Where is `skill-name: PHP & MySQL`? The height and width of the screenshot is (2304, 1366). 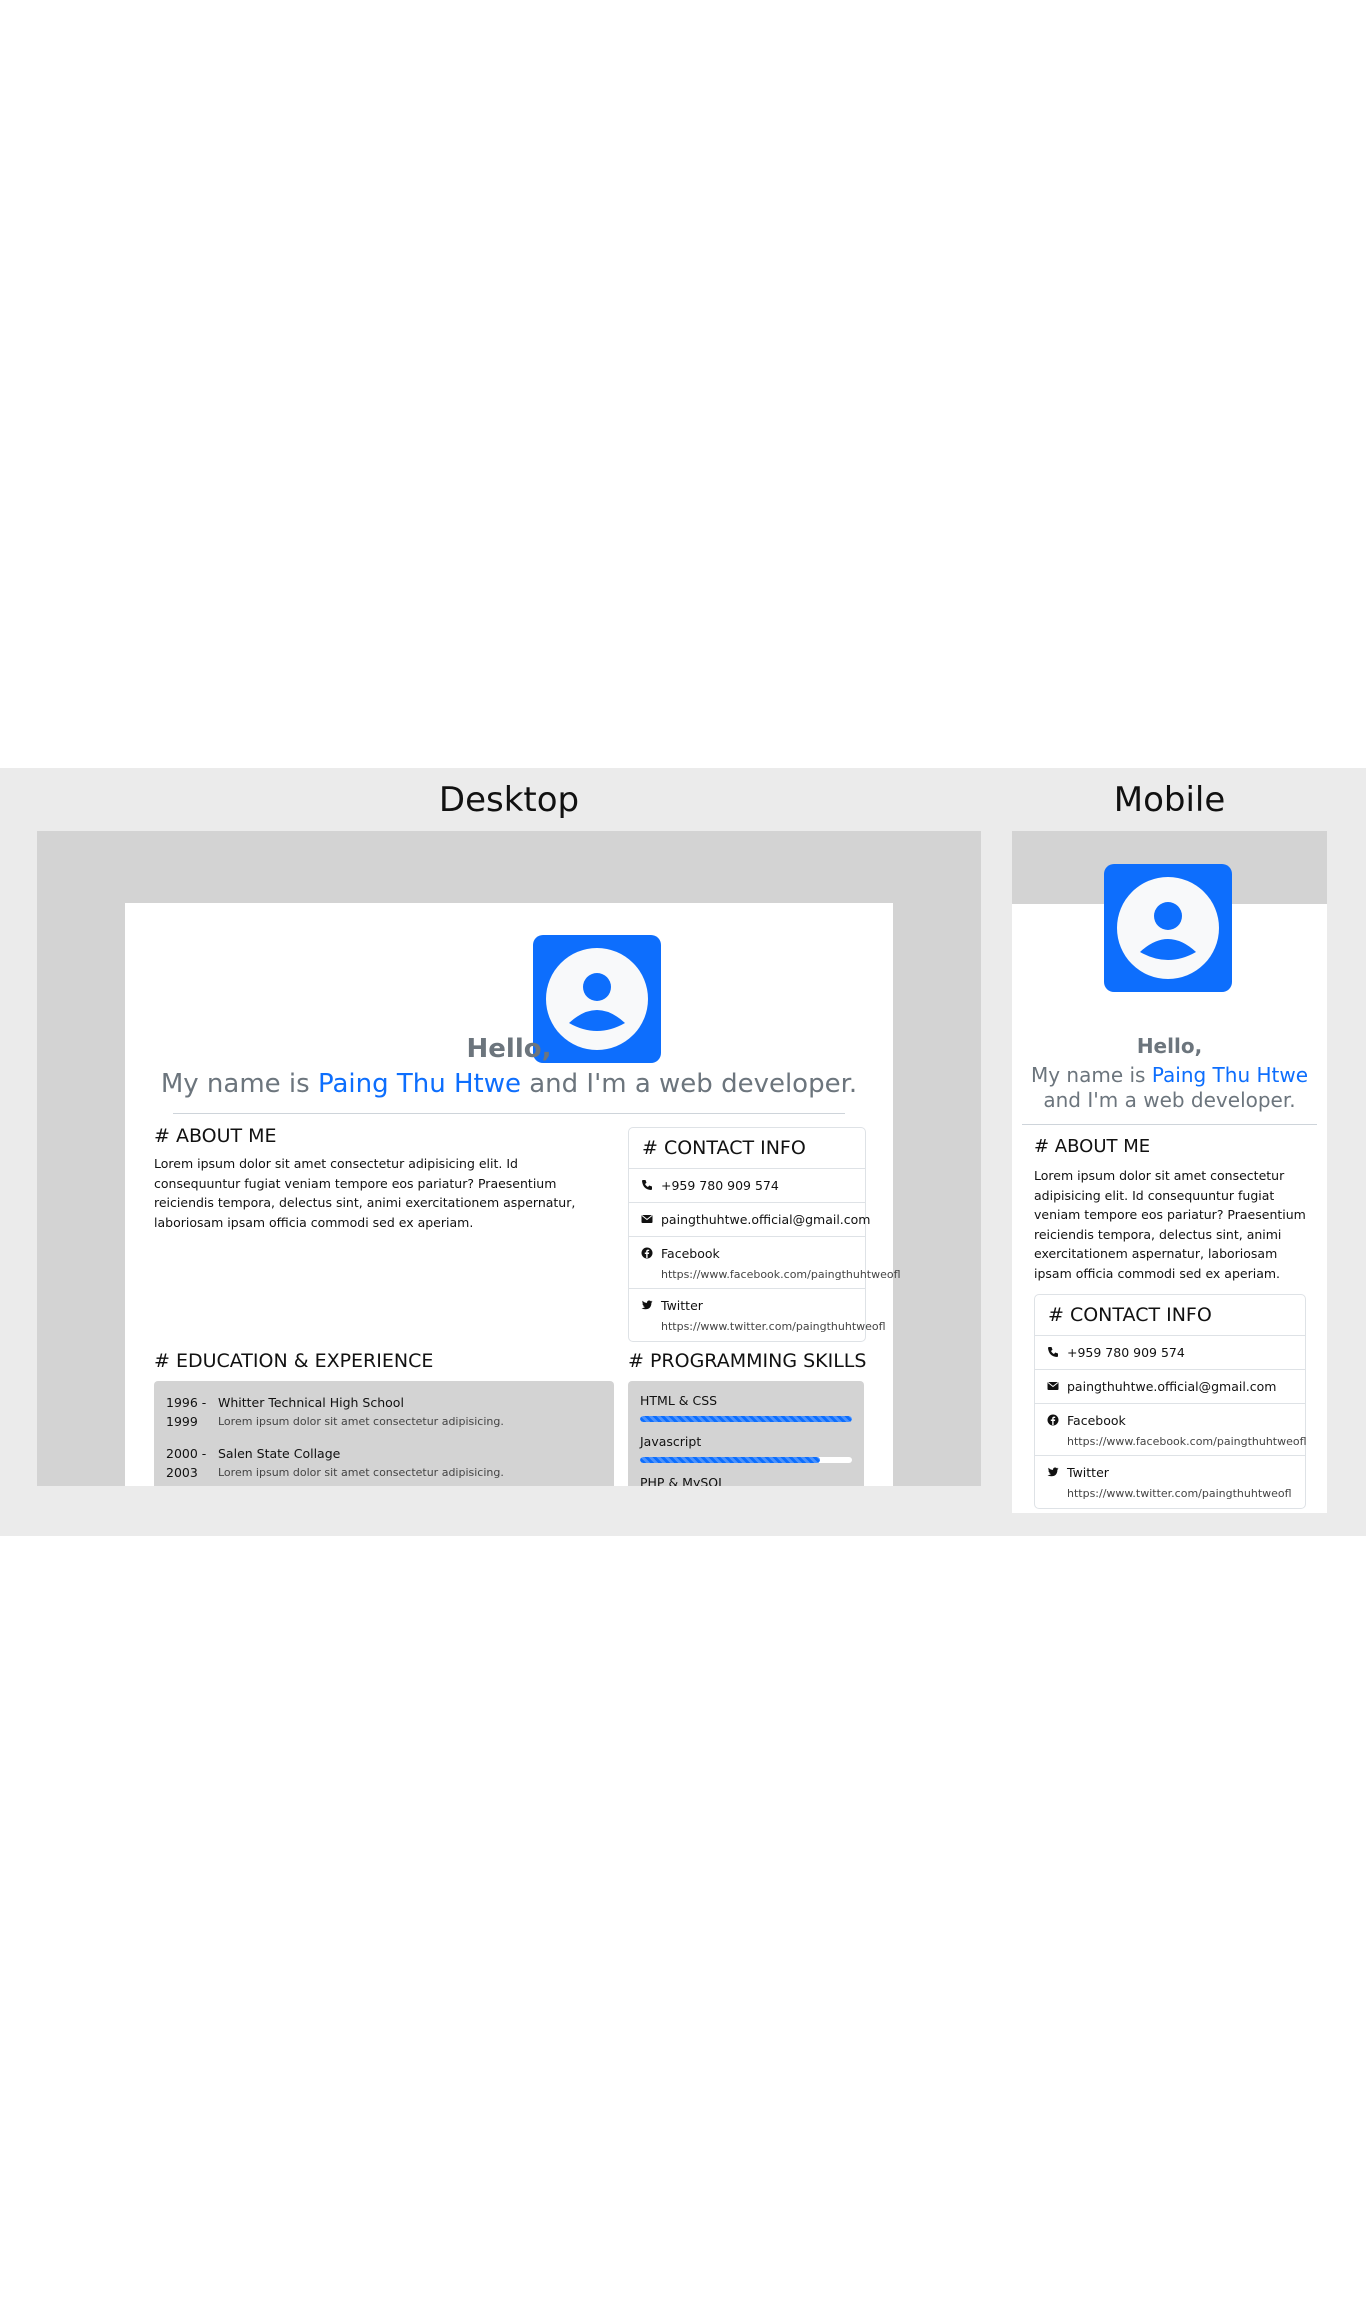
skill-name: PHP & MySQL is located at coordinates (683, 1480).